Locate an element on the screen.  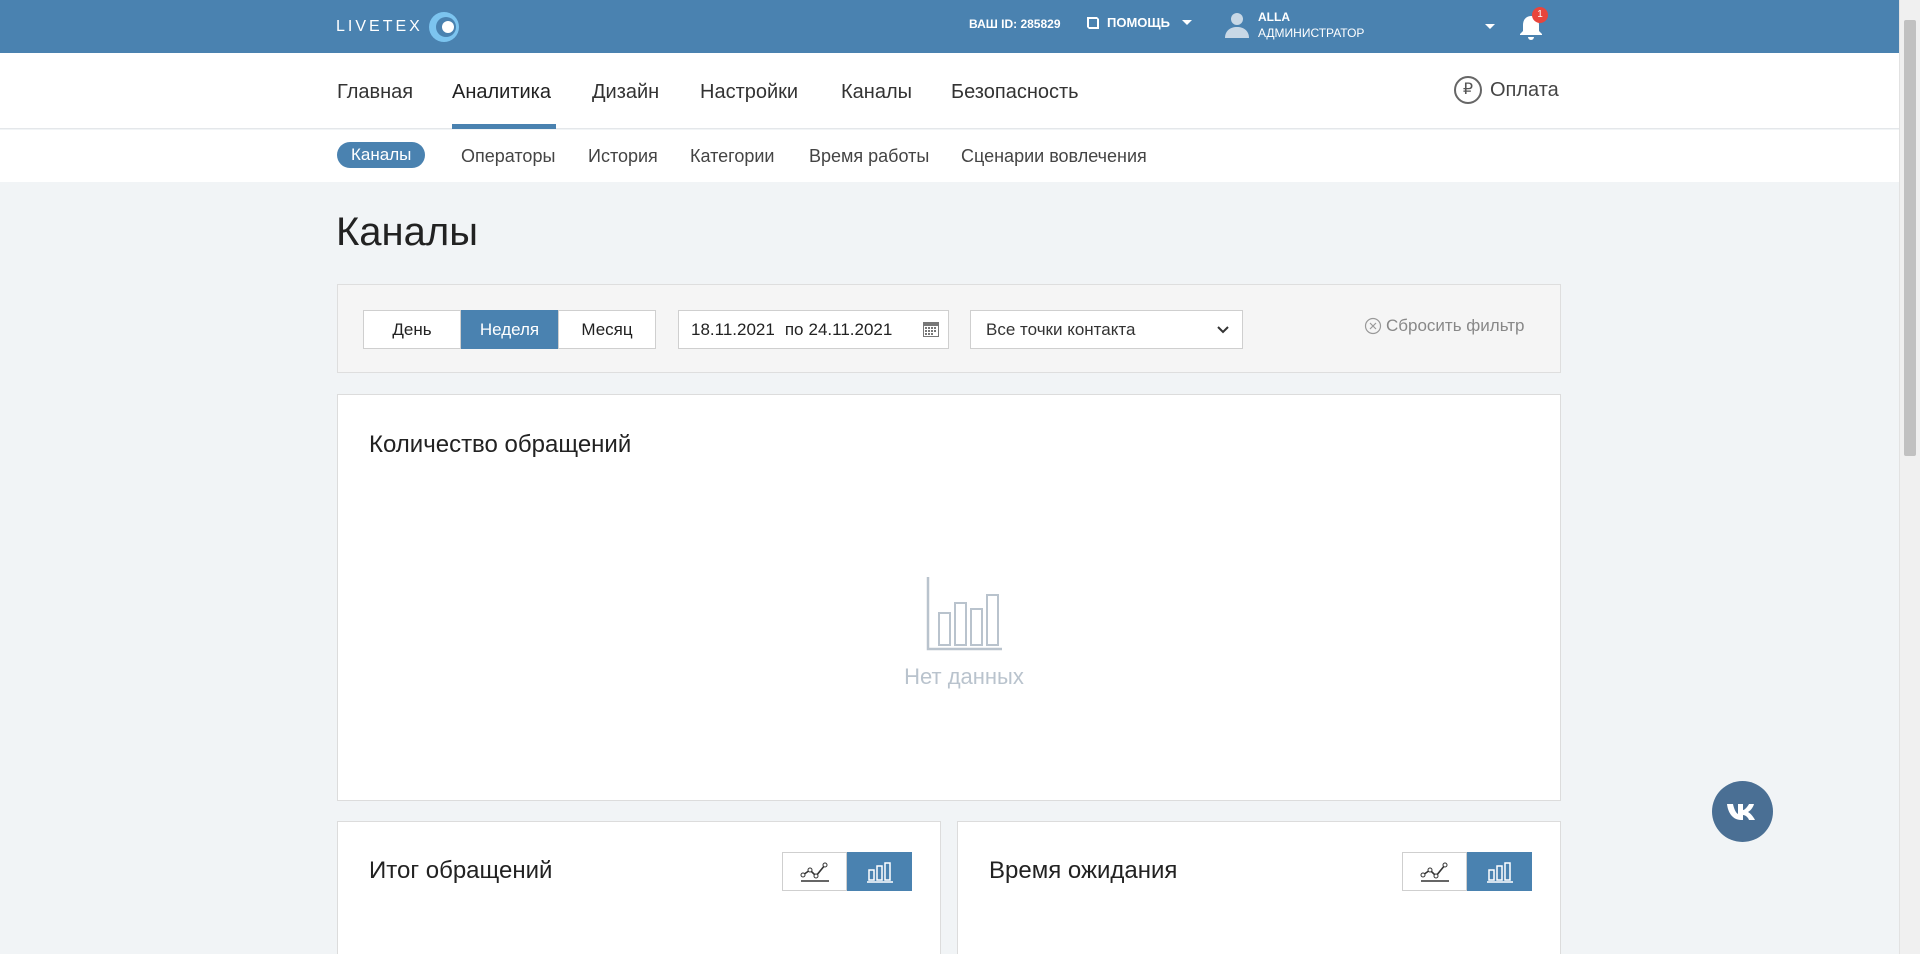
help-label: ПОМОЩЬ is located at coordinates (1138, 22).